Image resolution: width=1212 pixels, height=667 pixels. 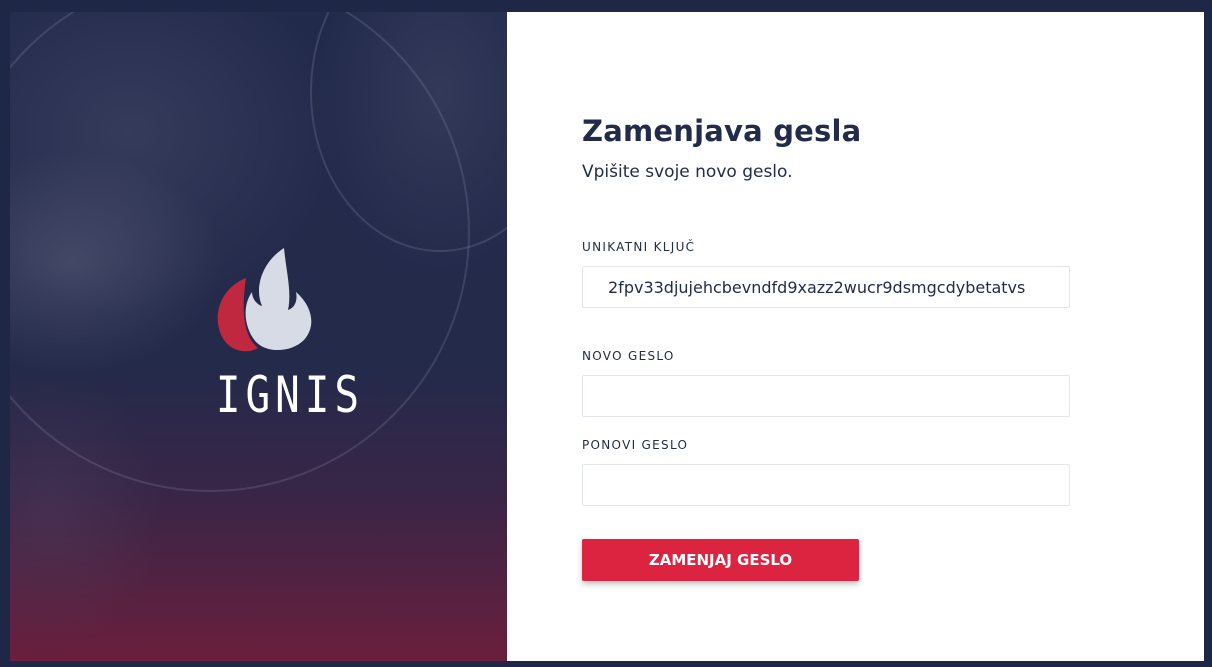 What do you see at coordinates (687, 172) in the screenshot?
I see `page-subtitle: Vpišite svoje novo geslo.` at bounding box center [687, 172].